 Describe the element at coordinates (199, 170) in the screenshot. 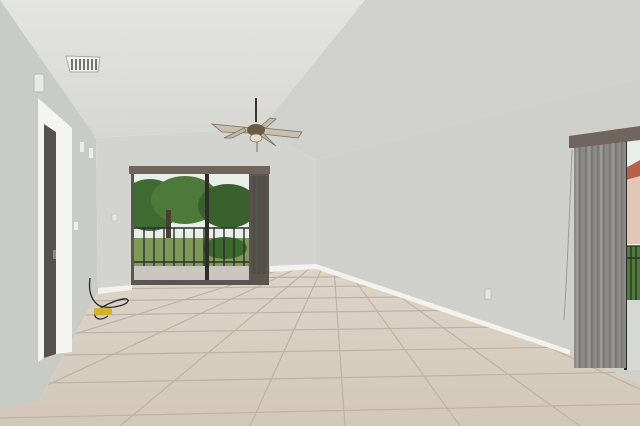

I see `back-valance` at that location.